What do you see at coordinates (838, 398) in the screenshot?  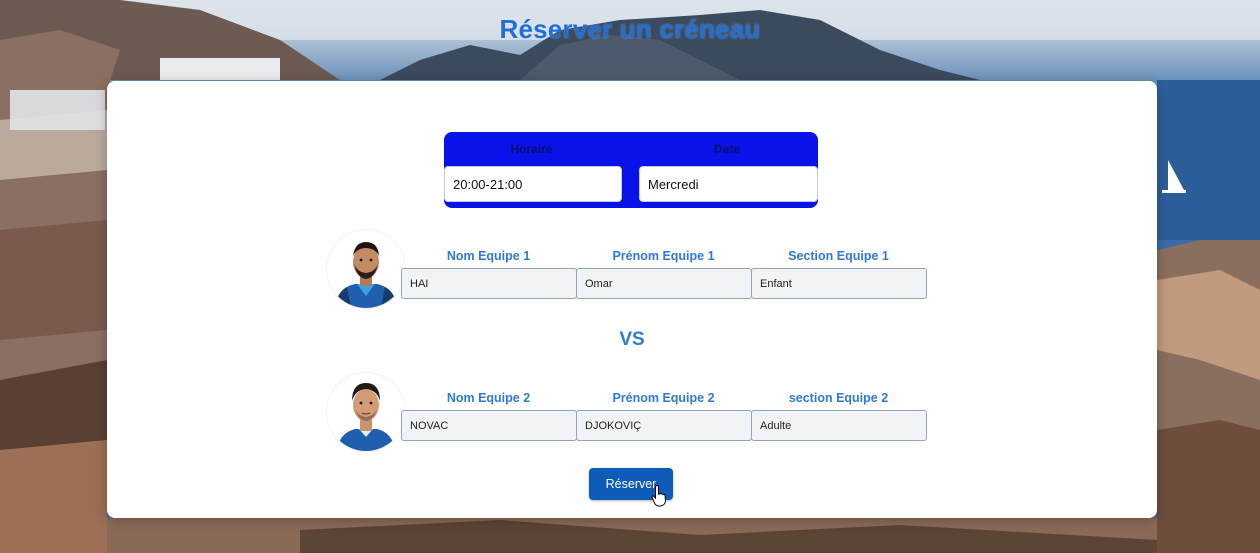 I see `team2-section-label: section Equipe 2` at bounding box center [838, 398].